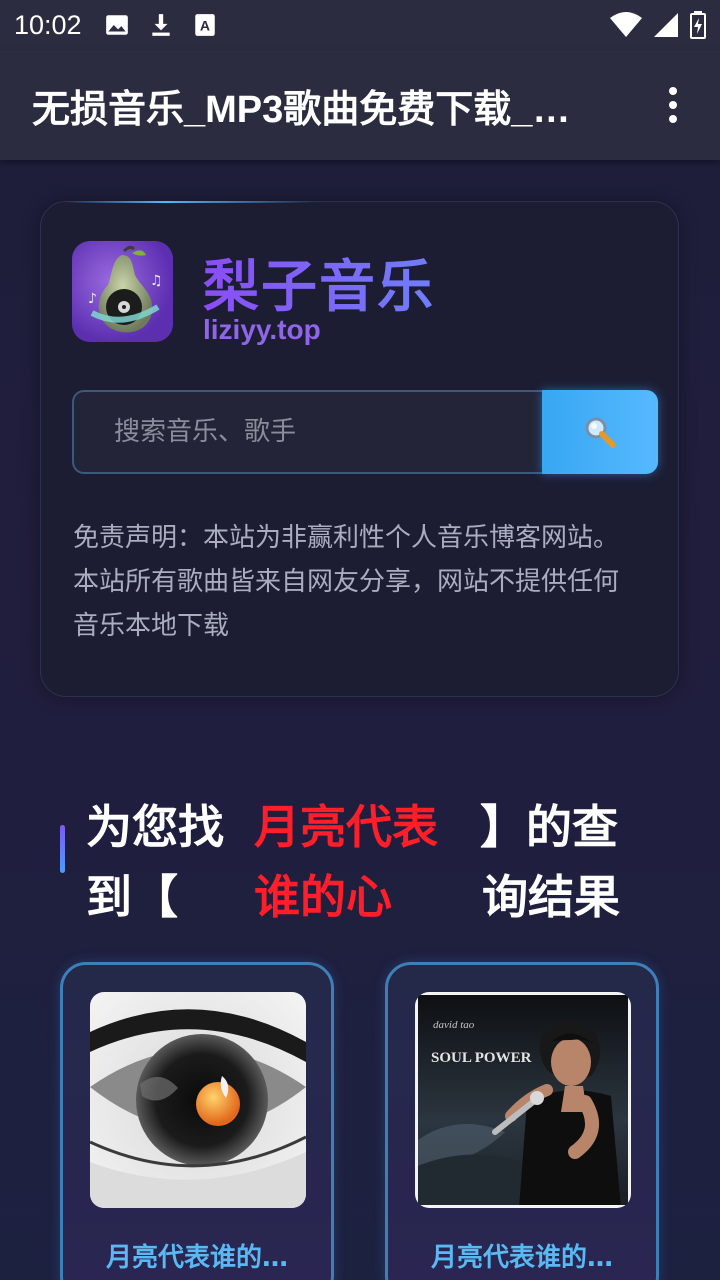 This screenshot has width=720, height=1280. I want to click on album-title-text: SOUL POWER, so click(481, 1058).